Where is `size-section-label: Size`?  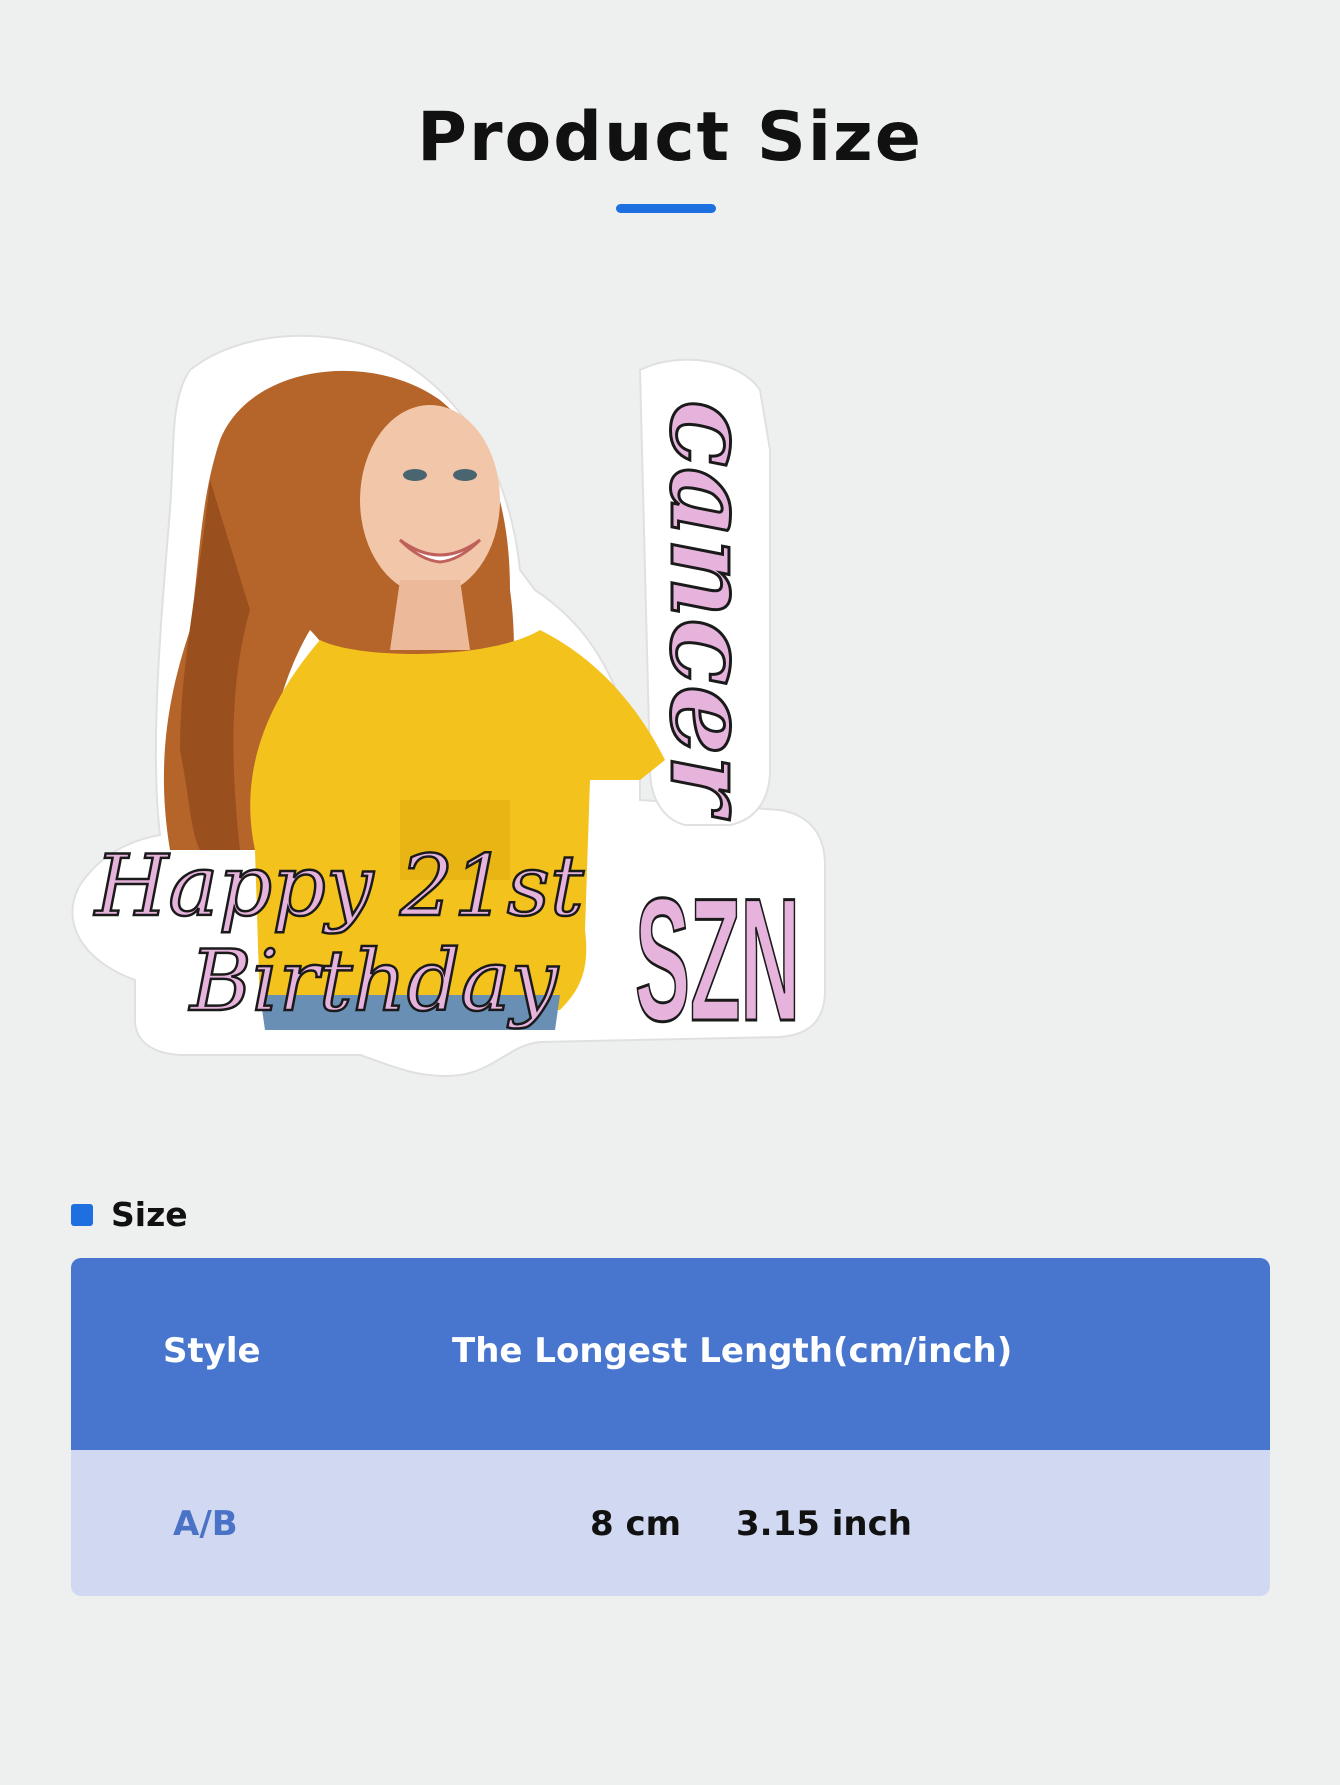
size-section-label: Size is located at coordinates (149, 1214).